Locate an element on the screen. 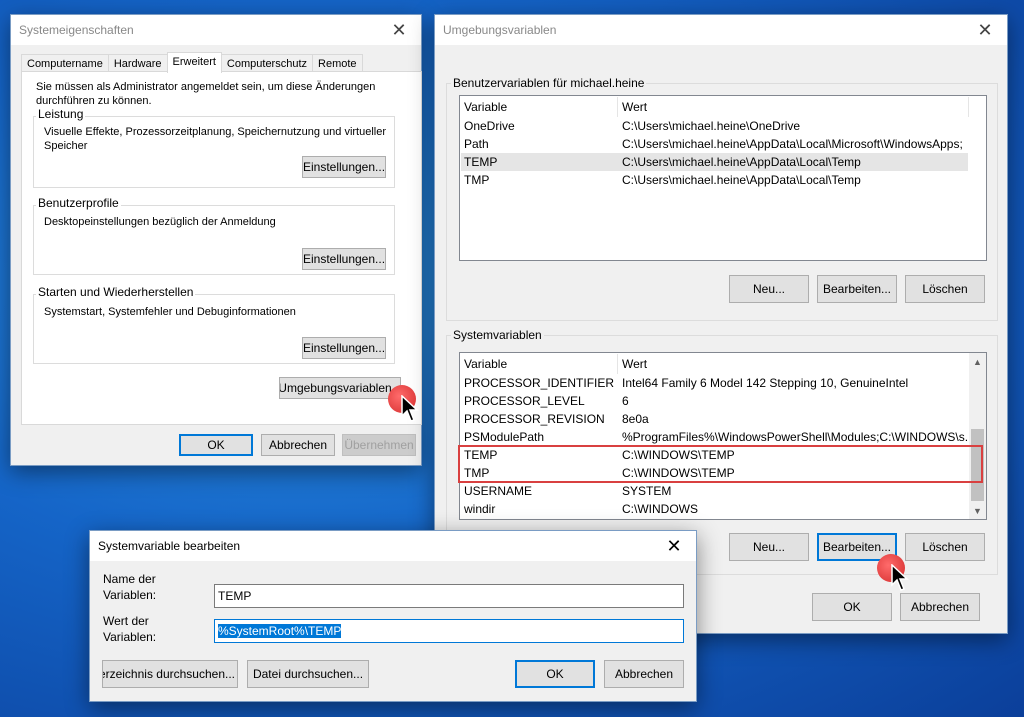  temp-tmp-highlight is located at coordinates (720, 464).